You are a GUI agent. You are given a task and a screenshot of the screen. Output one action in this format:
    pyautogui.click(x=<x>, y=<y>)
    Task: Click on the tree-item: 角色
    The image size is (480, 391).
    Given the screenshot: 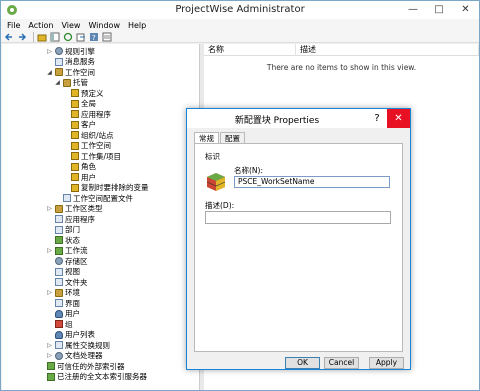 What is the action you would take?
    pyautogui.click(x=79, y=167)
    